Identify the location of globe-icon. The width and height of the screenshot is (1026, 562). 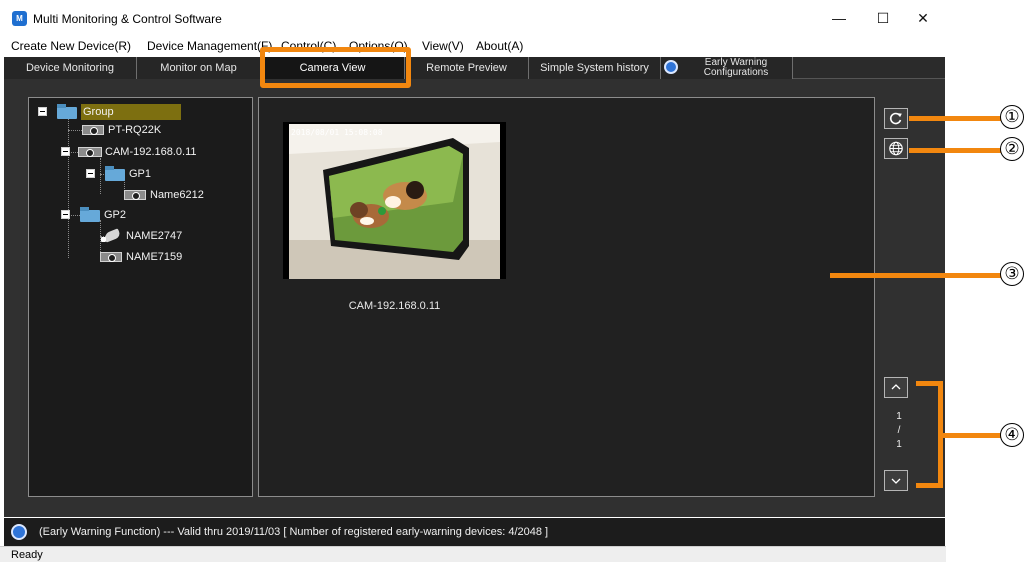
(896, 148).